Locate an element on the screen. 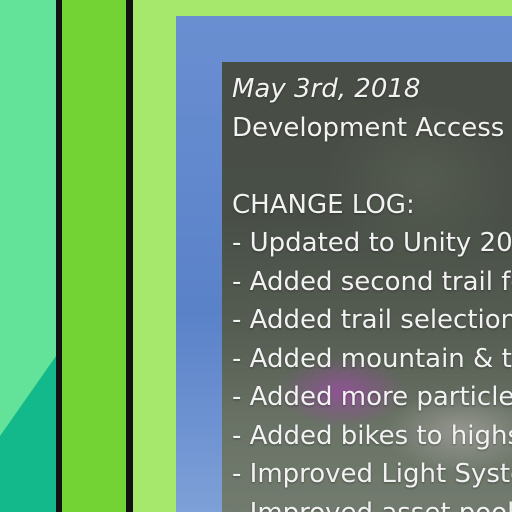 The width and height of the screenshot is (512, 512). changelog-date: May 3rd, 2018 is located at coordinates (326, 89).